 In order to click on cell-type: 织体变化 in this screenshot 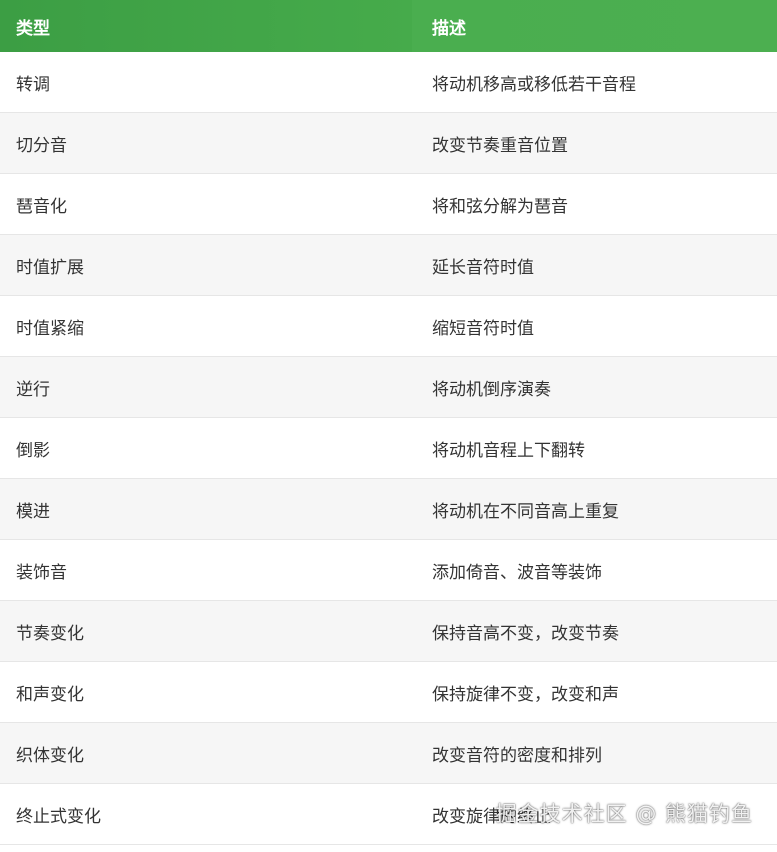, I will do `click(206, 753)`.